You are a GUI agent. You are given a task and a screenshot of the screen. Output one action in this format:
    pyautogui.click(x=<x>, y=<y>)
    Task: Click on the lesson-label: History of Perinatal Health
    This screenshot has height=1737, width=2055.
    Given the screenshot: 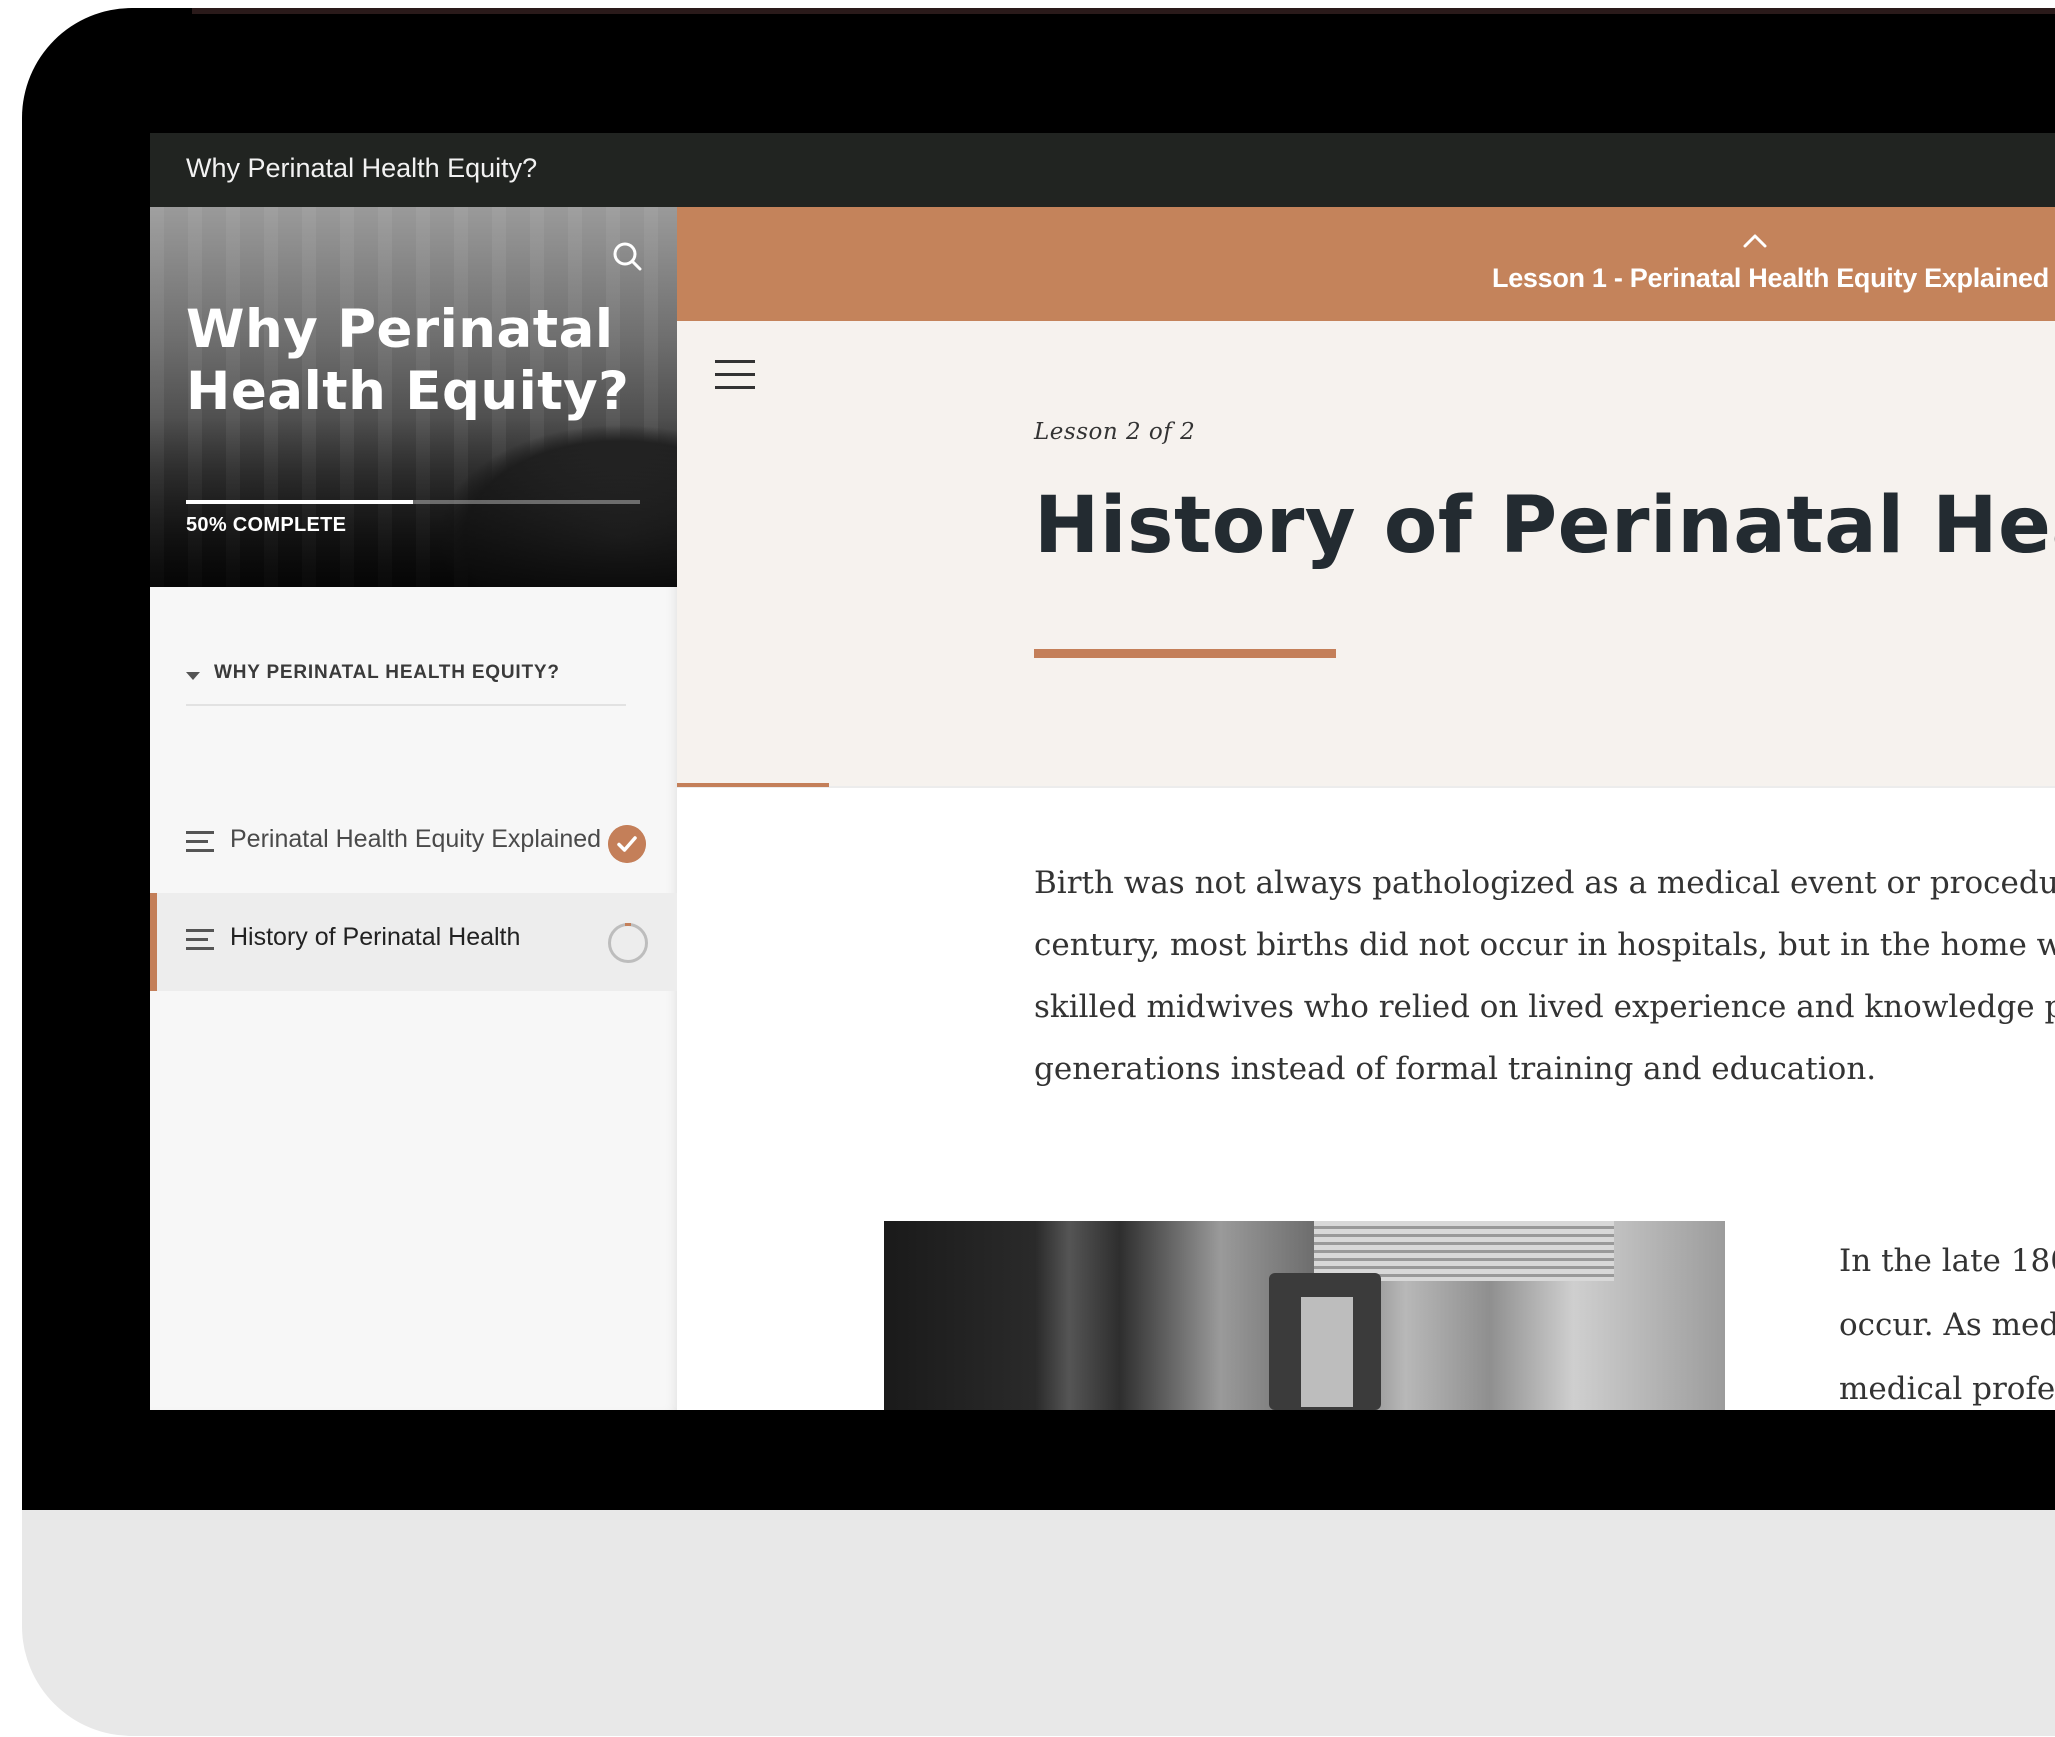 What is the action you would take?
    pyautogui.click(x=375, y=937)
    